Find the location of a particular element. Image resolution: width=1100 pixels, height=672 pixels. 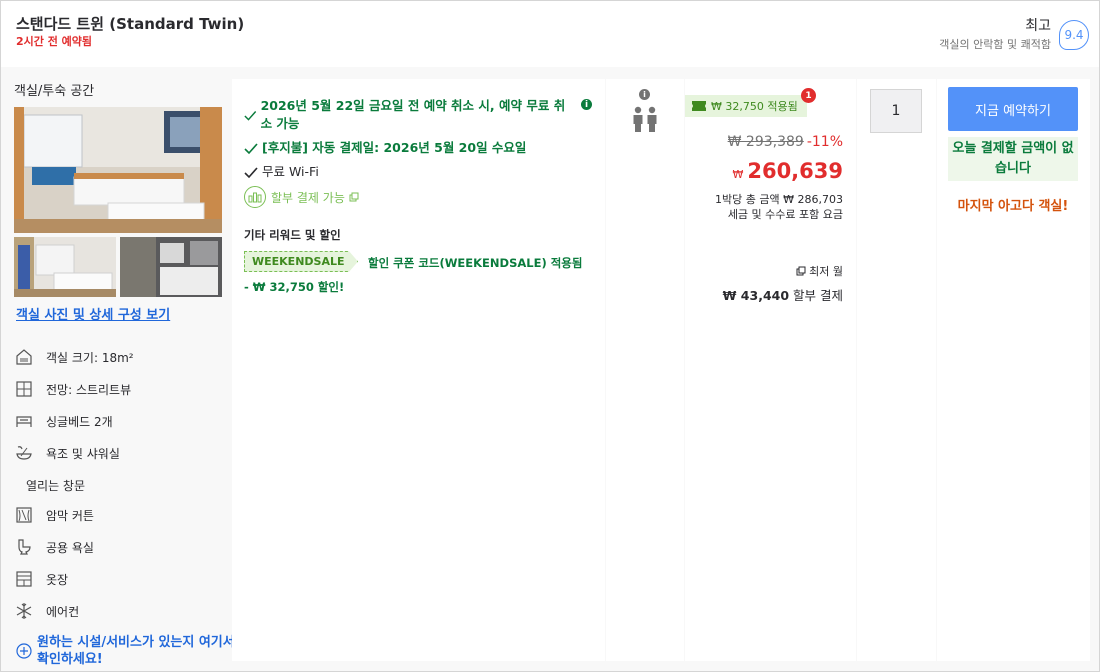

currency-symbol: ₩ is located at coordinates (738, 174).